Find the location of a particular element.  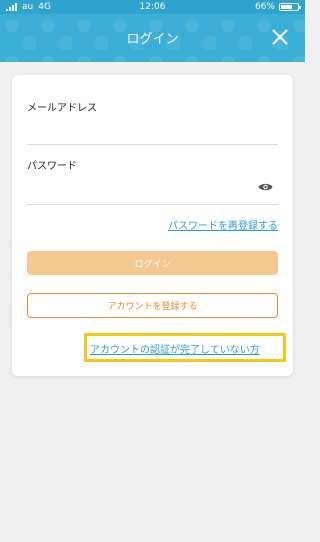

header: ログイン is located at coordinates (152, 38).